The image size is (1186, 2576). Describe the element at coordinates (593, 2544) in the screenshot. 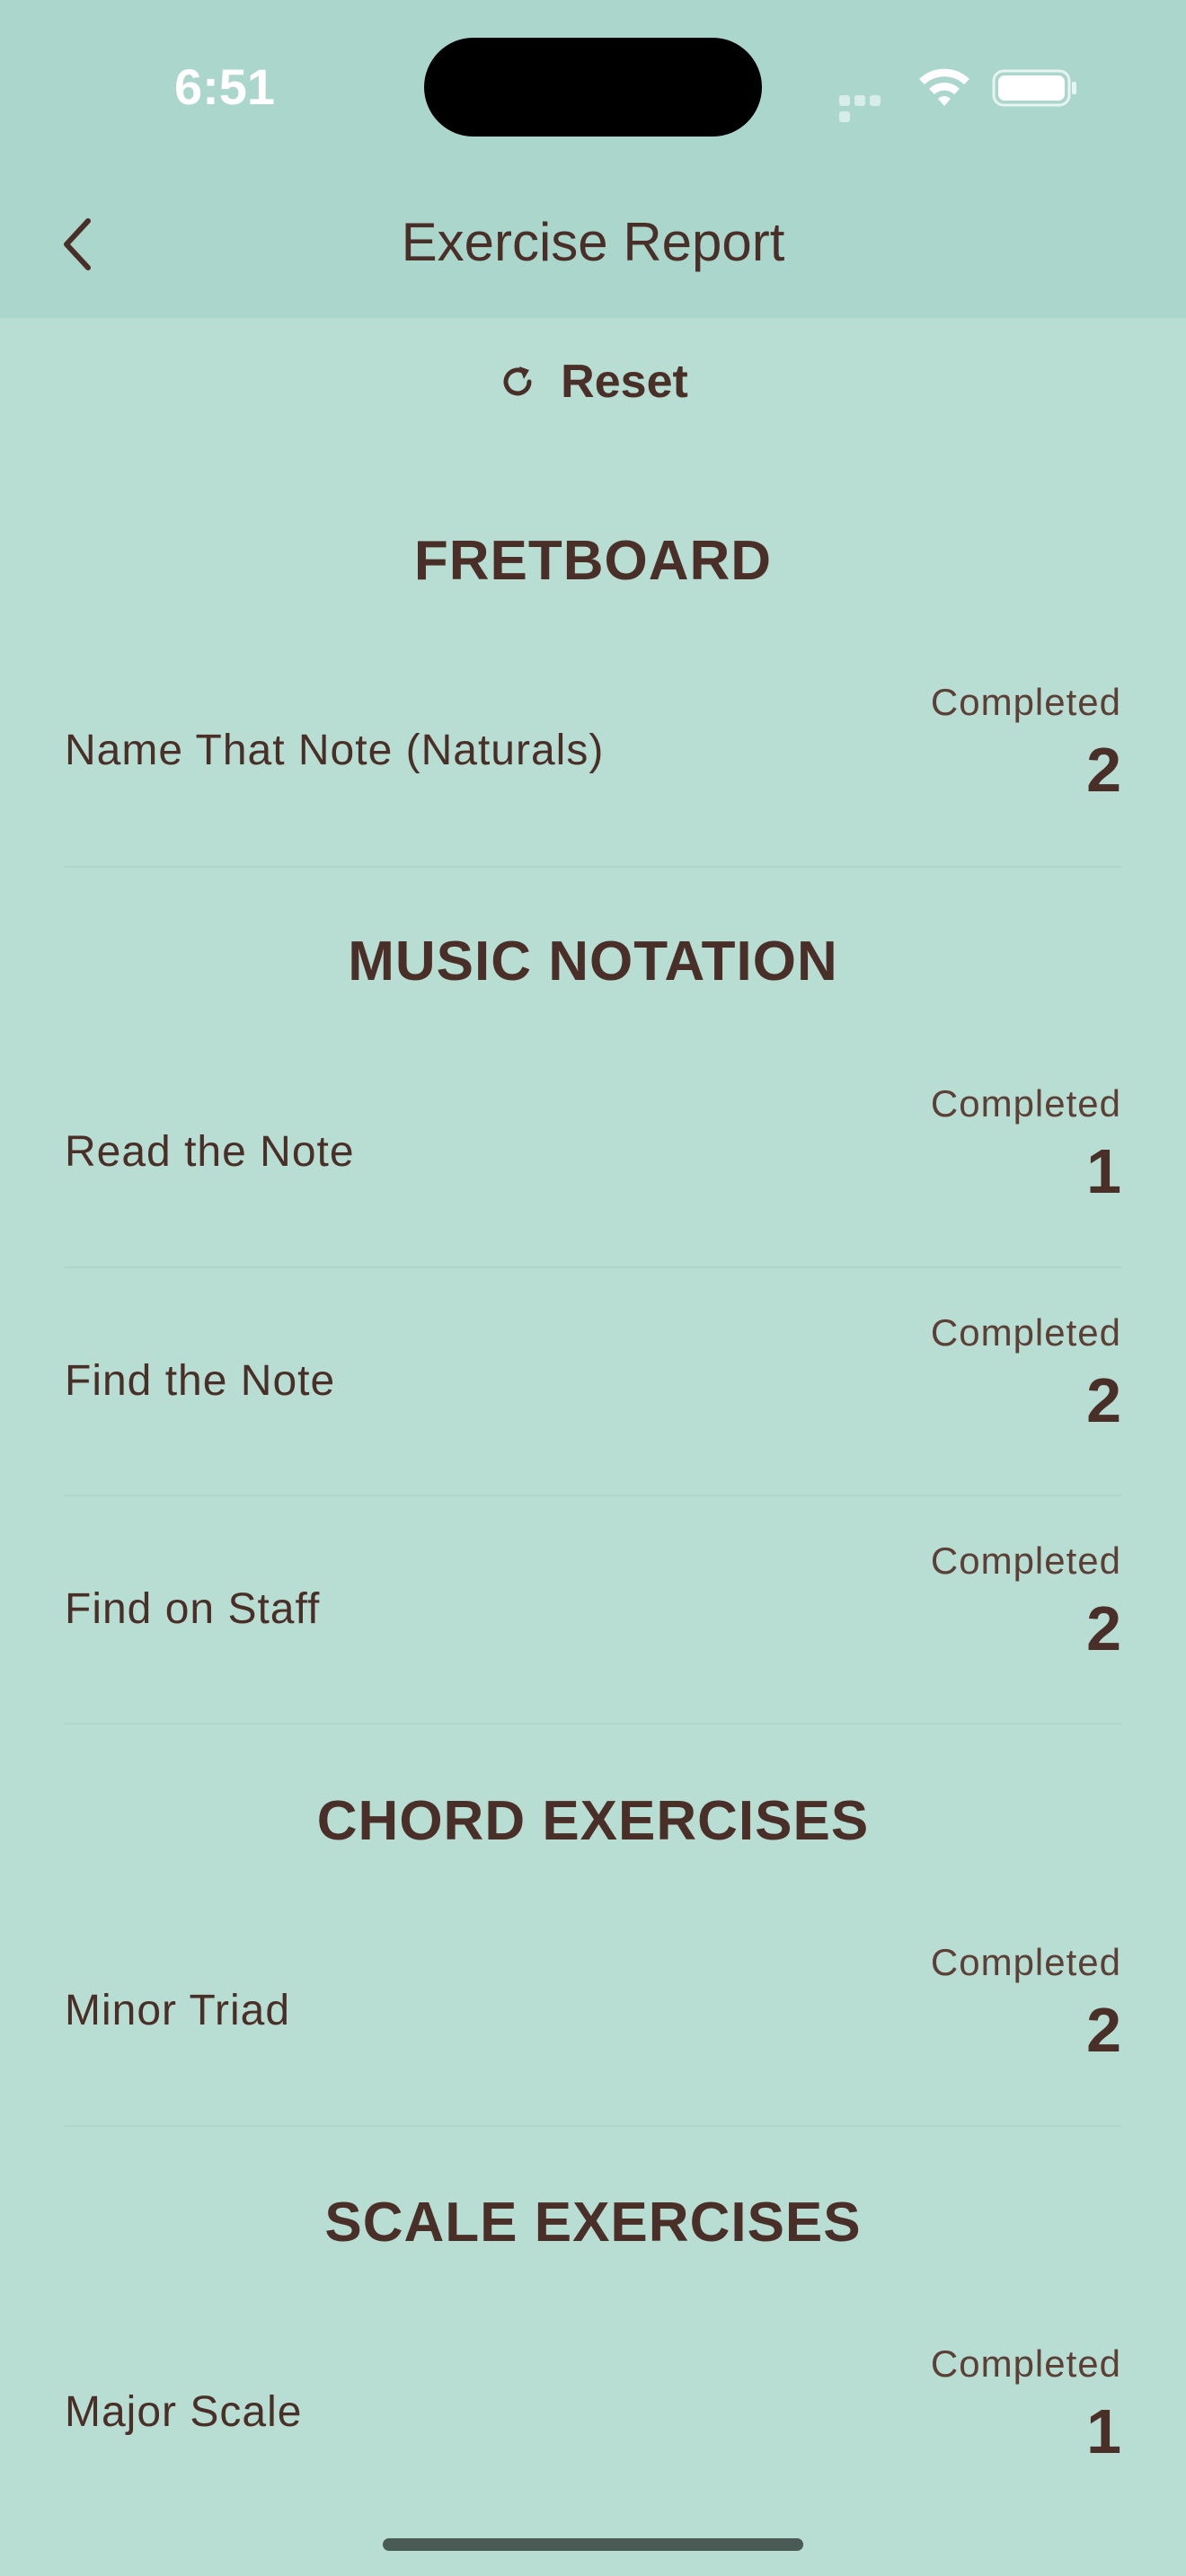

I see `home-indicator` at that location.